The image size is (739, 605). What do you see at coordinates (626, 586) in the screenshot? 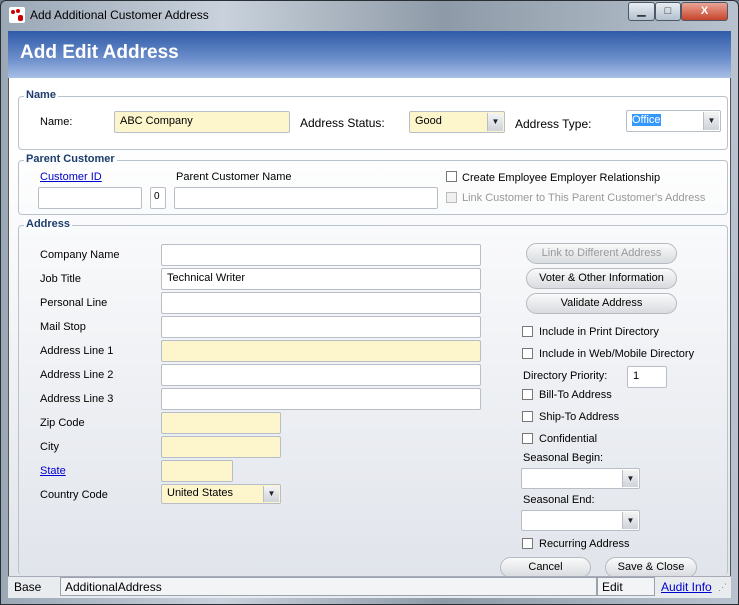
I see `status-mode: Edit` at bounding box center [626, 586].